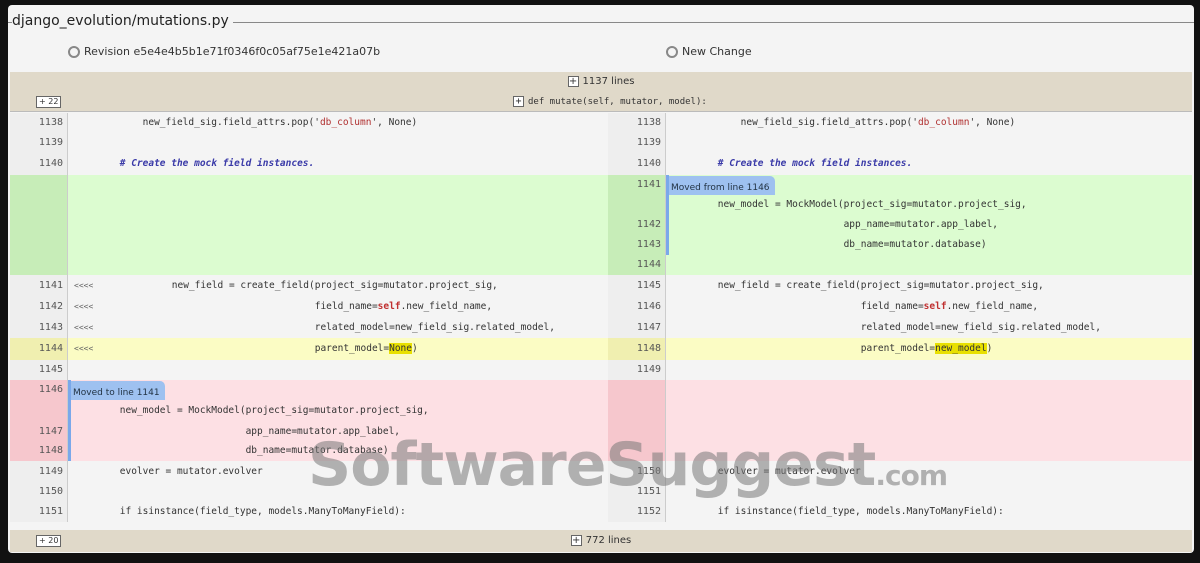  Describe the element at coordinates (49, 102) in the screenshot. I see `expand-small-button: + 22` at that location.